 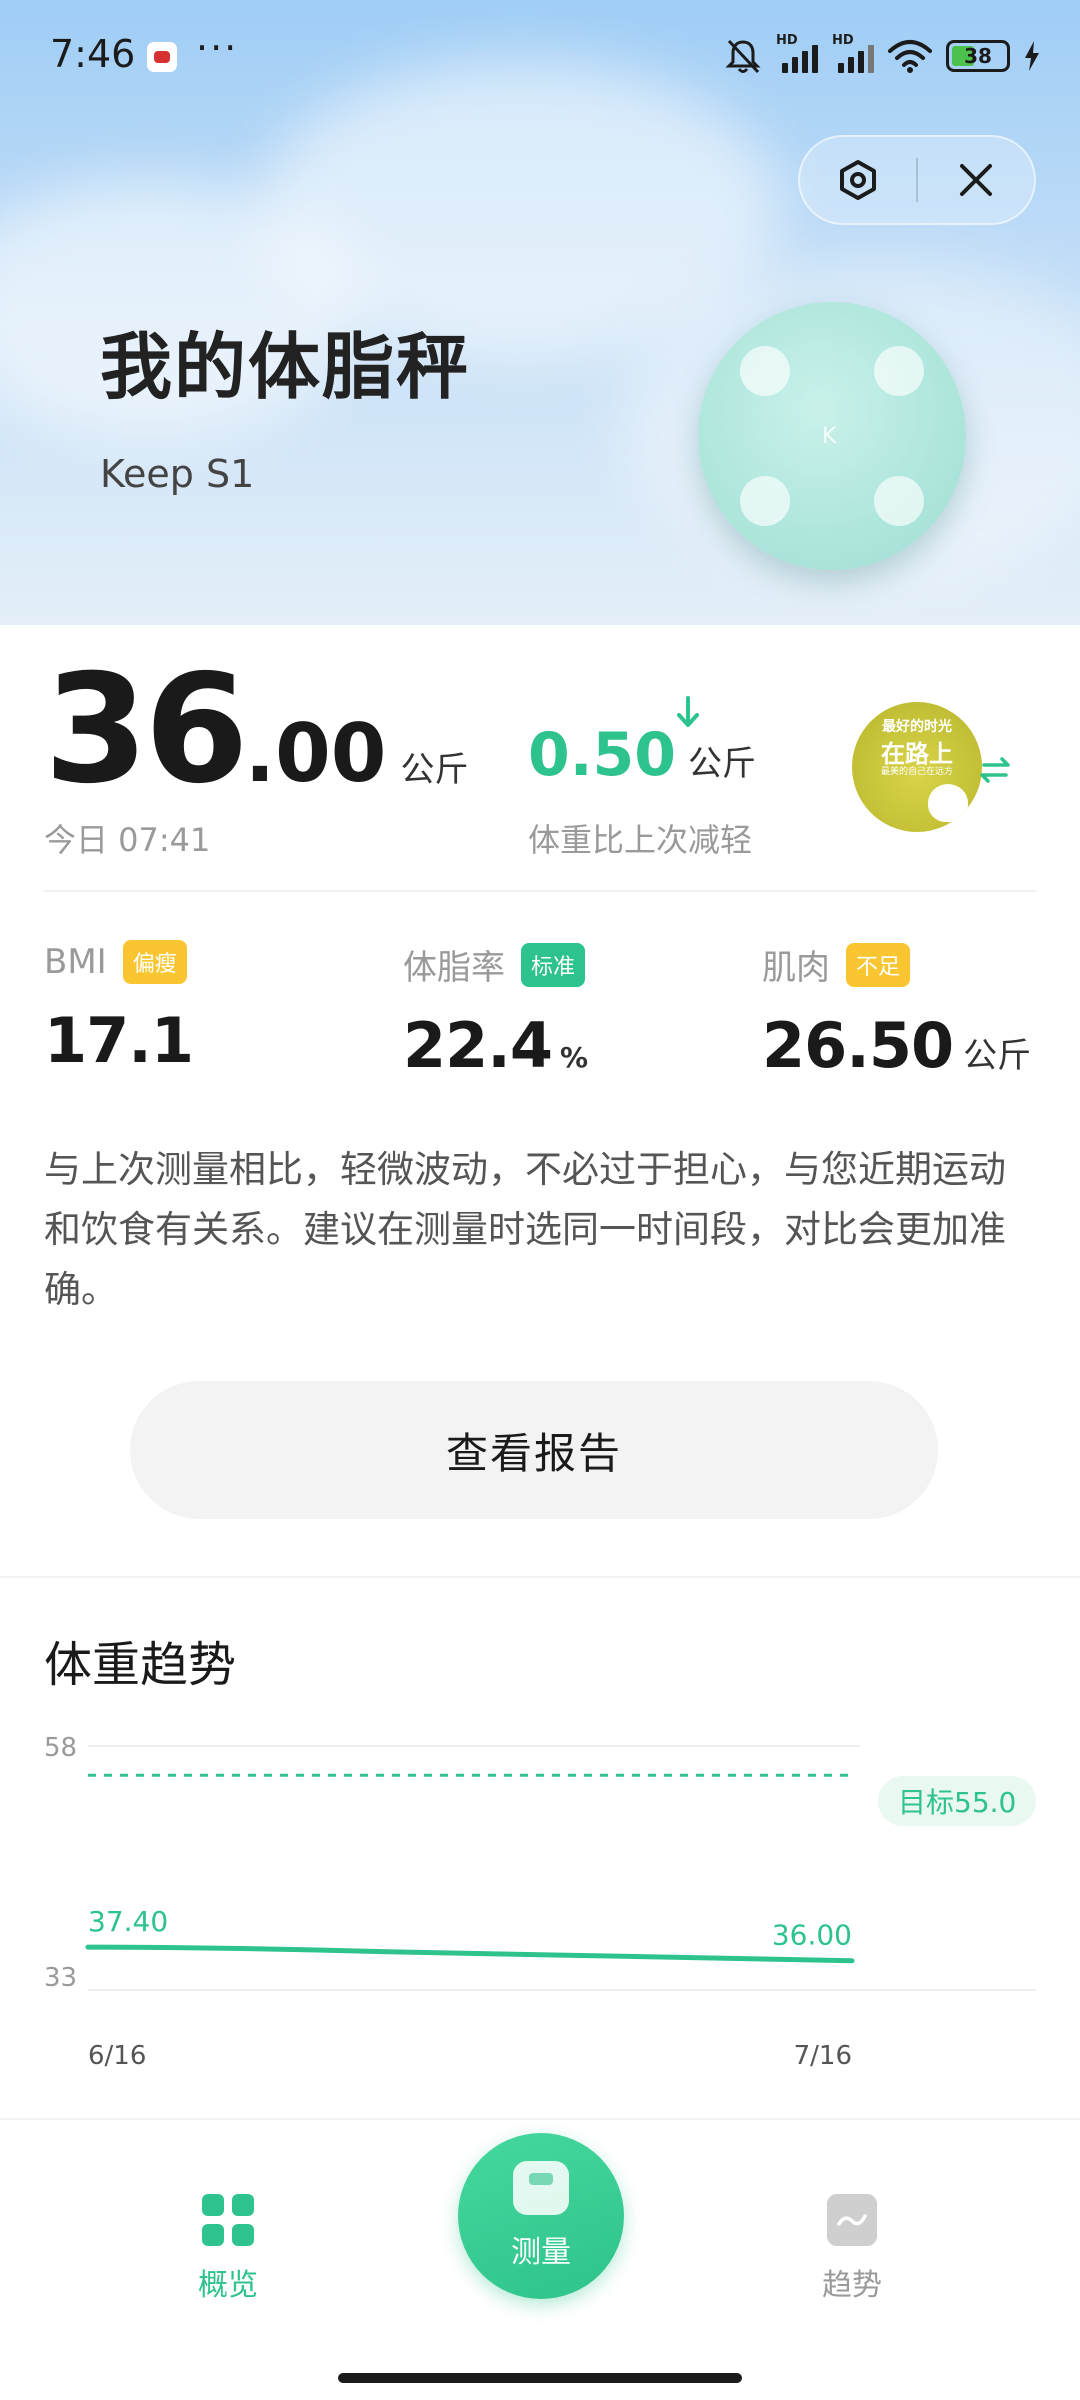 What do you see at coordinates (957, 1801) in the screenshot?
I see `goal-chip: 目标55.0` at bounding box center [957, 1801].